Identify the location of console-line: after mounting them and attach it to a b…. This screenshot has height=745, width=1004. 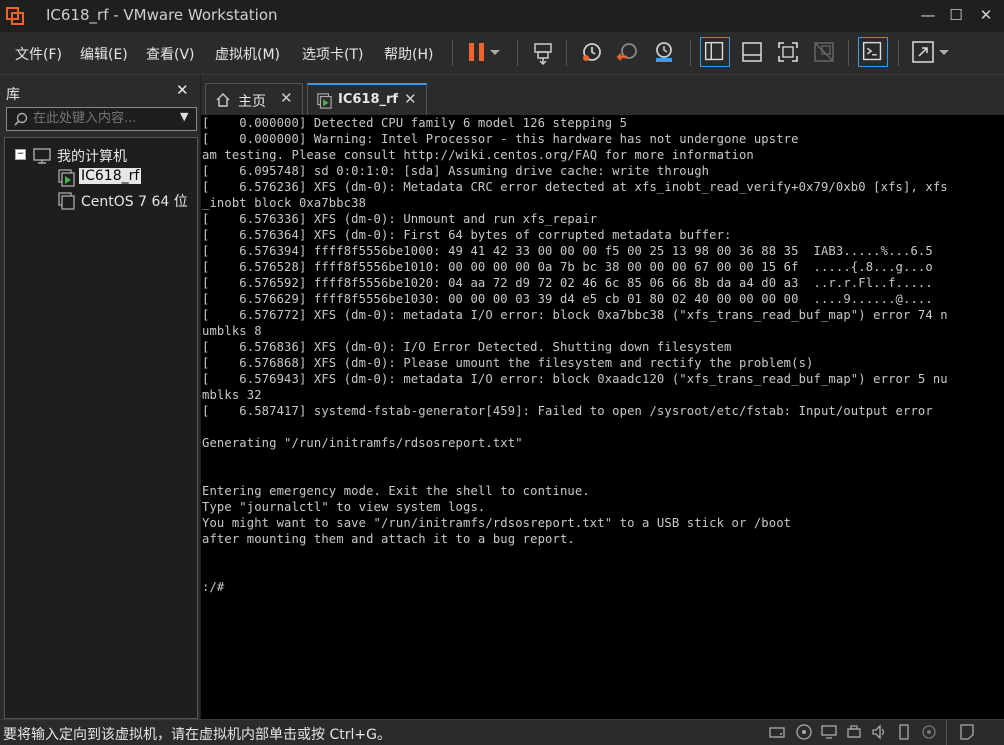
(388, 539).